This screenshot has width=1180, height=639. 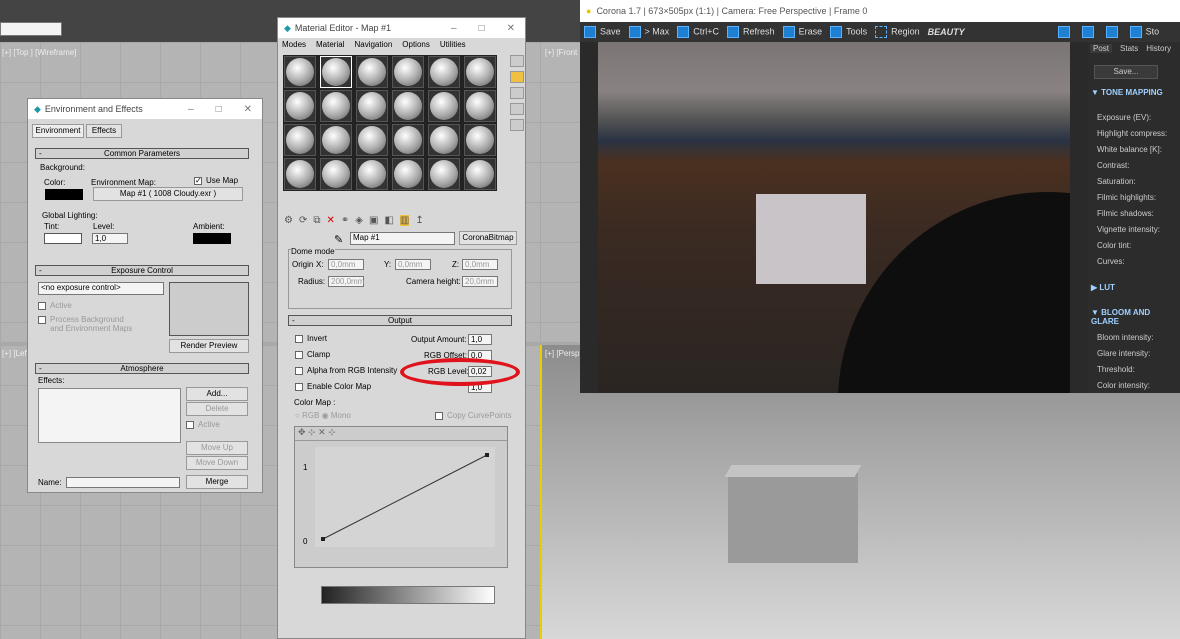 What do you see at coordinates (1125, 337) in the screenshot?
I see `bloom-glare-item: Bloom intensity:` at bounding box center [1125, 337].